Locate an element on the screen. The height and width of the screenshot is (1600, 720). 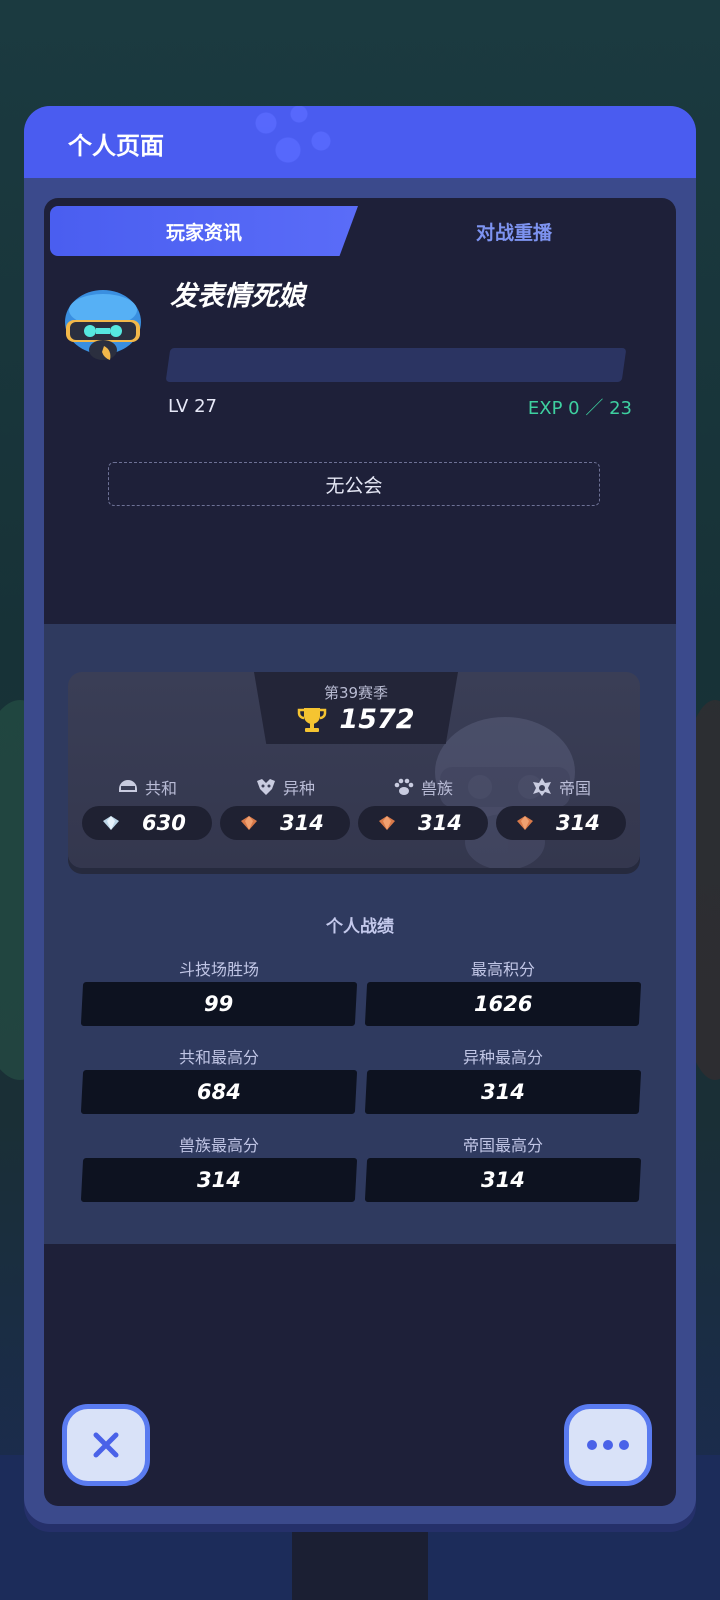
faction-xenos: 异种 314 is located at coordinates (285, 806).